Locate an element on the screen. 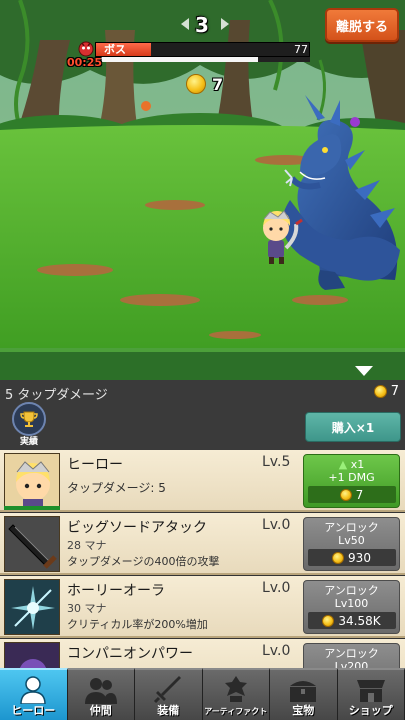 Image resolution: width=405 pixels, height=720 pixels. stage-number: 3 is located at coordinates (202, 25).